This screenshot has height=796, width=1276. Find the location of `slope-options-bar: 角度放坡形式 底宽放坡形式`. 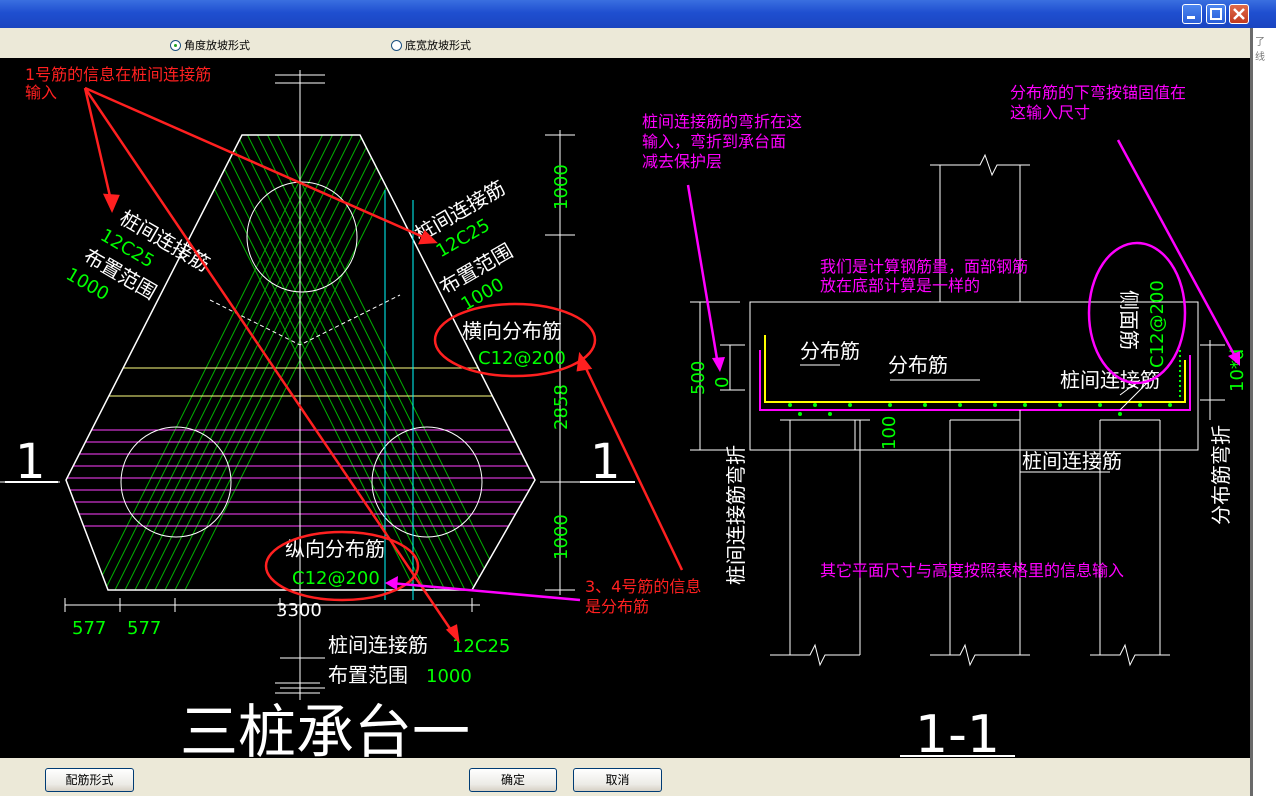

slope-options-bar: 角度放坡形式 底宽放坡形式 is located at coordinates (625, 43).